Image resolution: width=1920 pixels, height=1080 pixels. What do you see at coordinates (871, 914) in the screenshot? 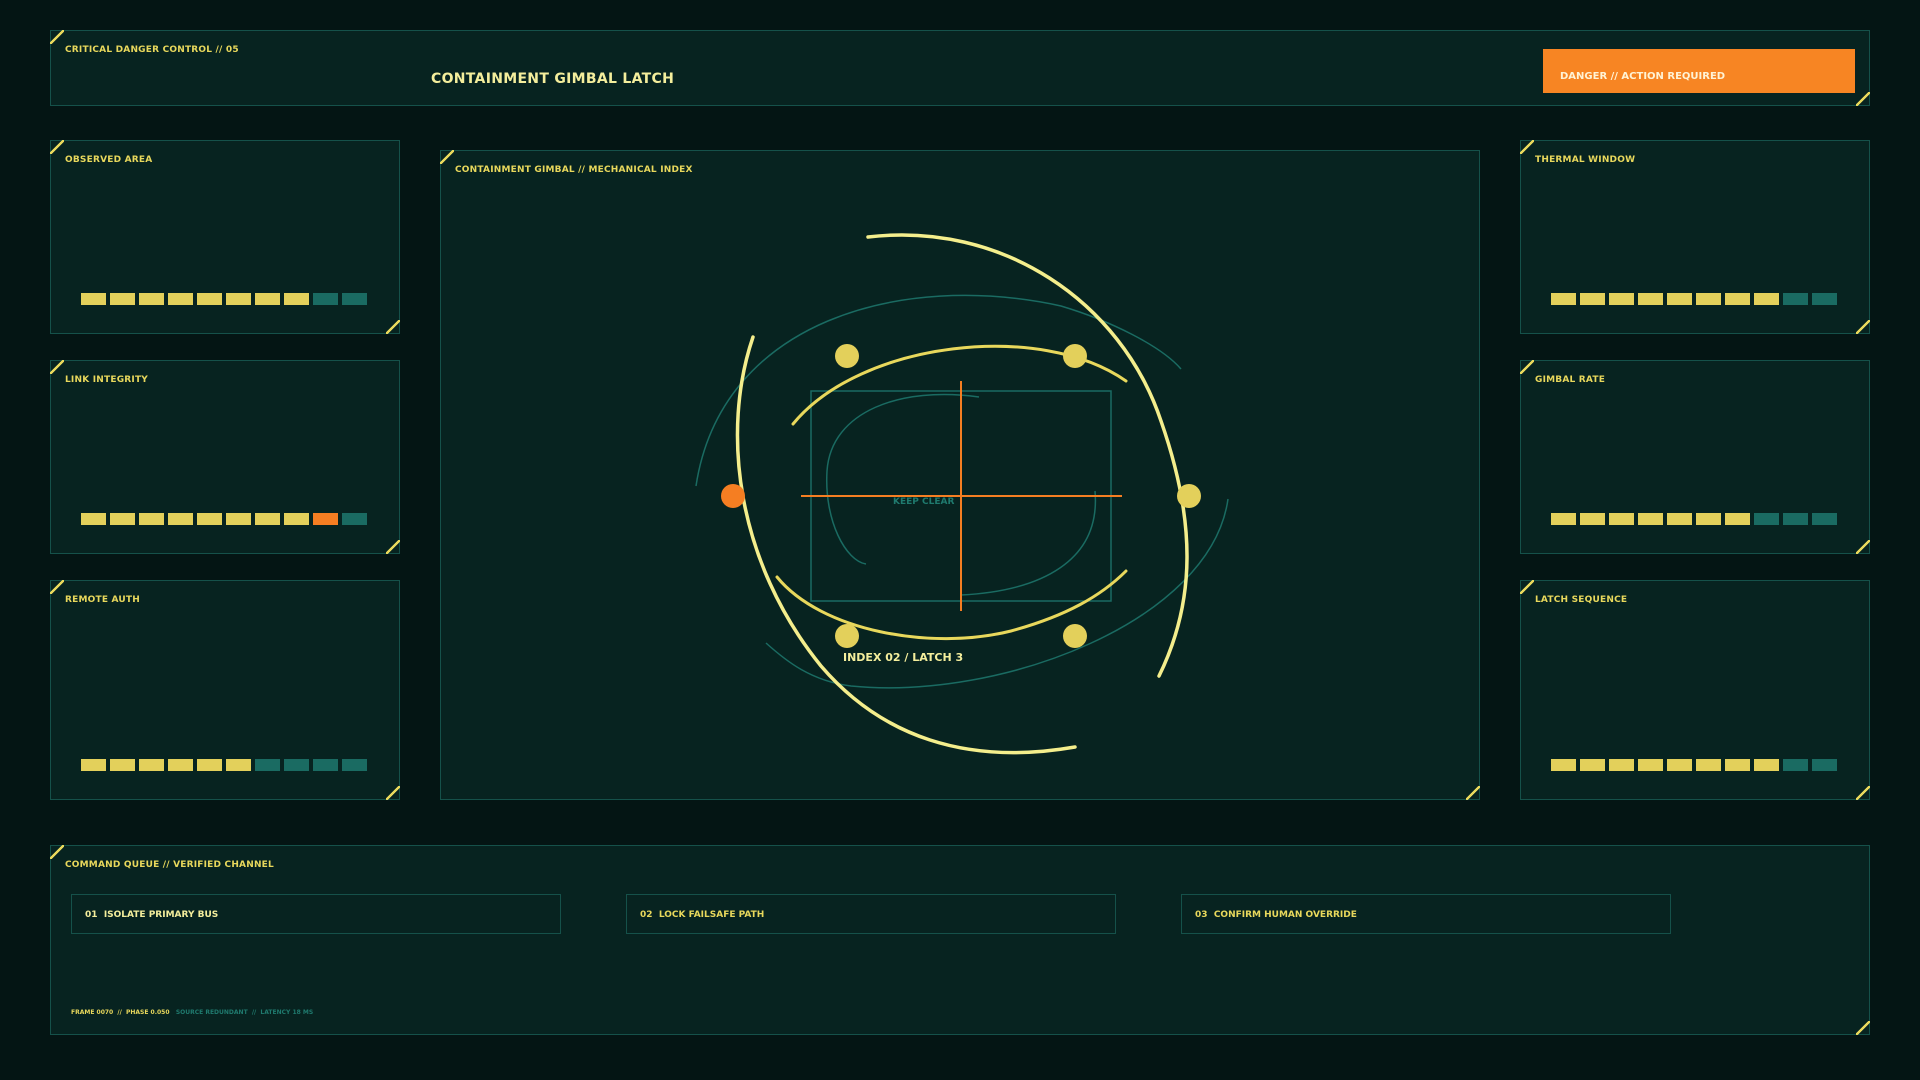
I see `command-item-lock-failsafe-path: 02 LOCK FAILSAFE PATH` at bounding box center [871, 914].